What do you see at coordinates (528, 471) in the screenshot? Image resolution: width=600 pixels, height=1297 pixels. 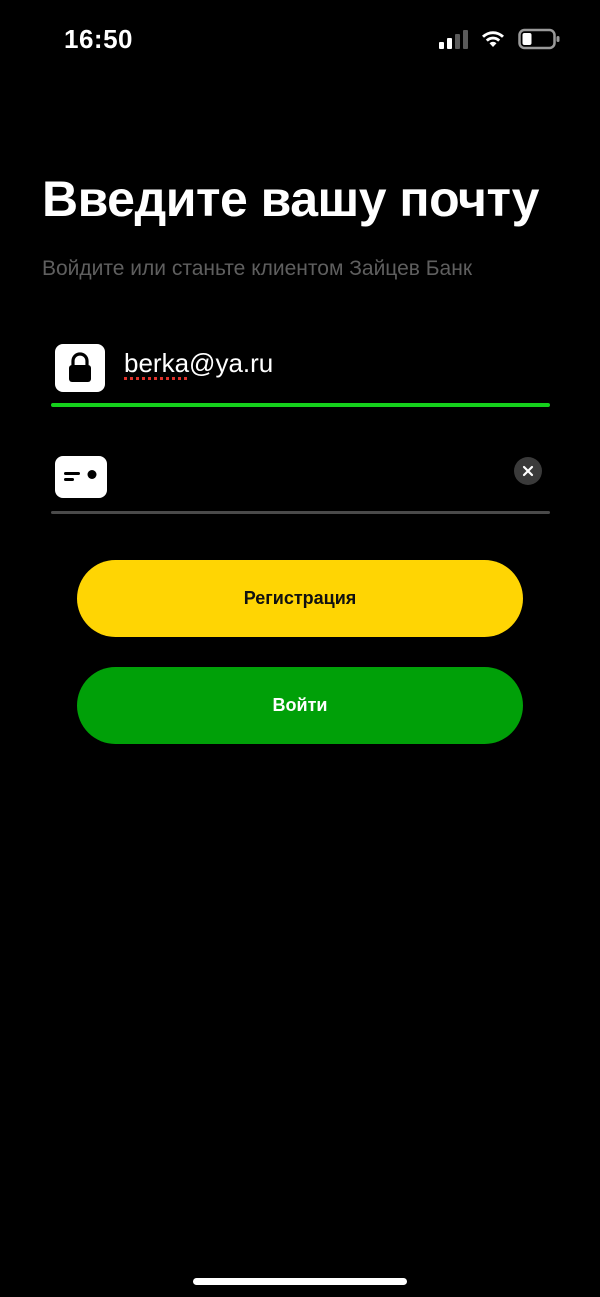 I see `clear-icon` at bounding box center [528, 471].